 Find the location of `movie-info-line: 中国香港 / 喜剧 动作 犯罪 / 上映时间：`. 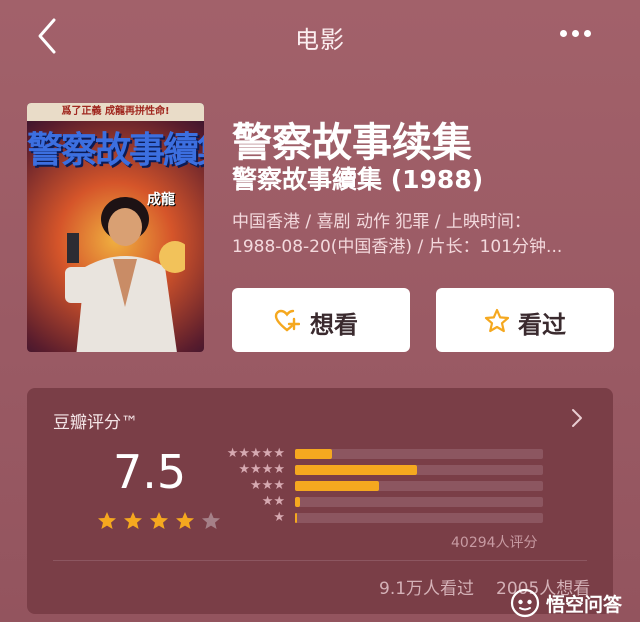

movie-info-line: 中国香港 / 喜剧 动作 犯罪 / 上映时间： is located at coordinates (381, 222).